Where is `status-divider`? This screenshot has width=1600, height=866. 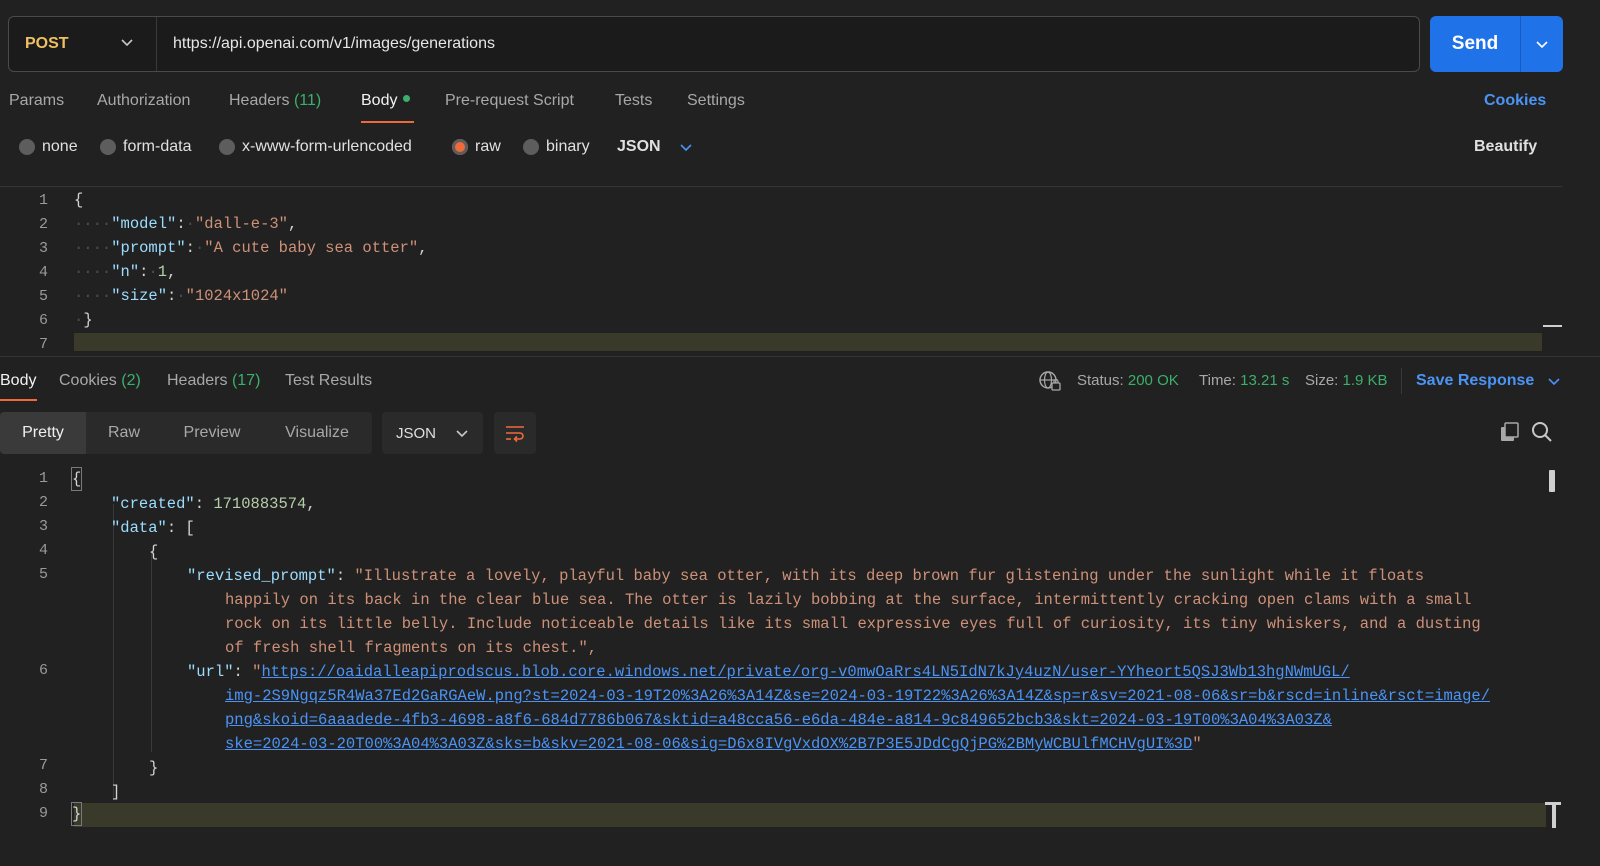 status-divider is located at coordinates (1401, 381).